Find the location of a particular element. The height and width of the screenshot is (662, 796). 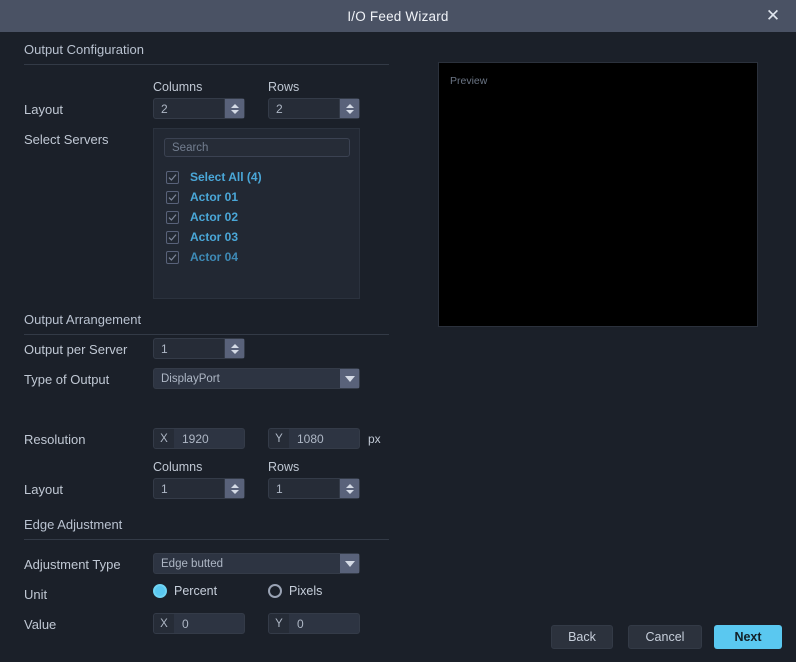

search-field is located at coordinates (257, 147).